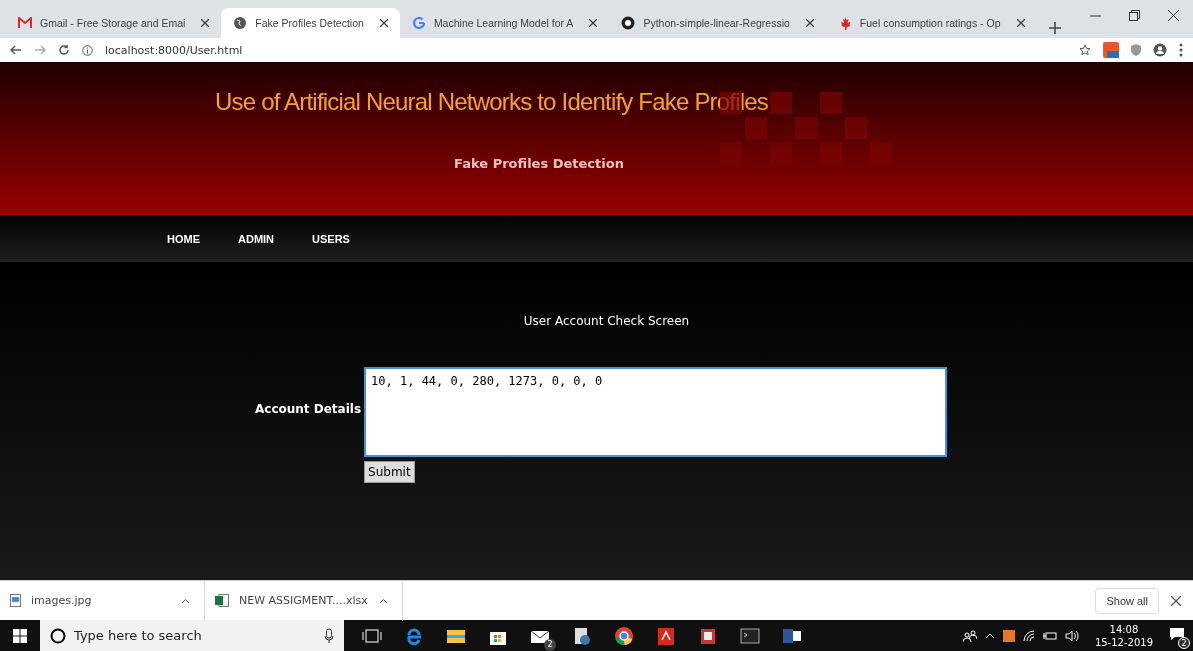 This screenshot has height=651, width=1193. Describe the element at coordinates (606, 320) in the screenshot. I see `form-heading: User Account Check Screen` at that location.